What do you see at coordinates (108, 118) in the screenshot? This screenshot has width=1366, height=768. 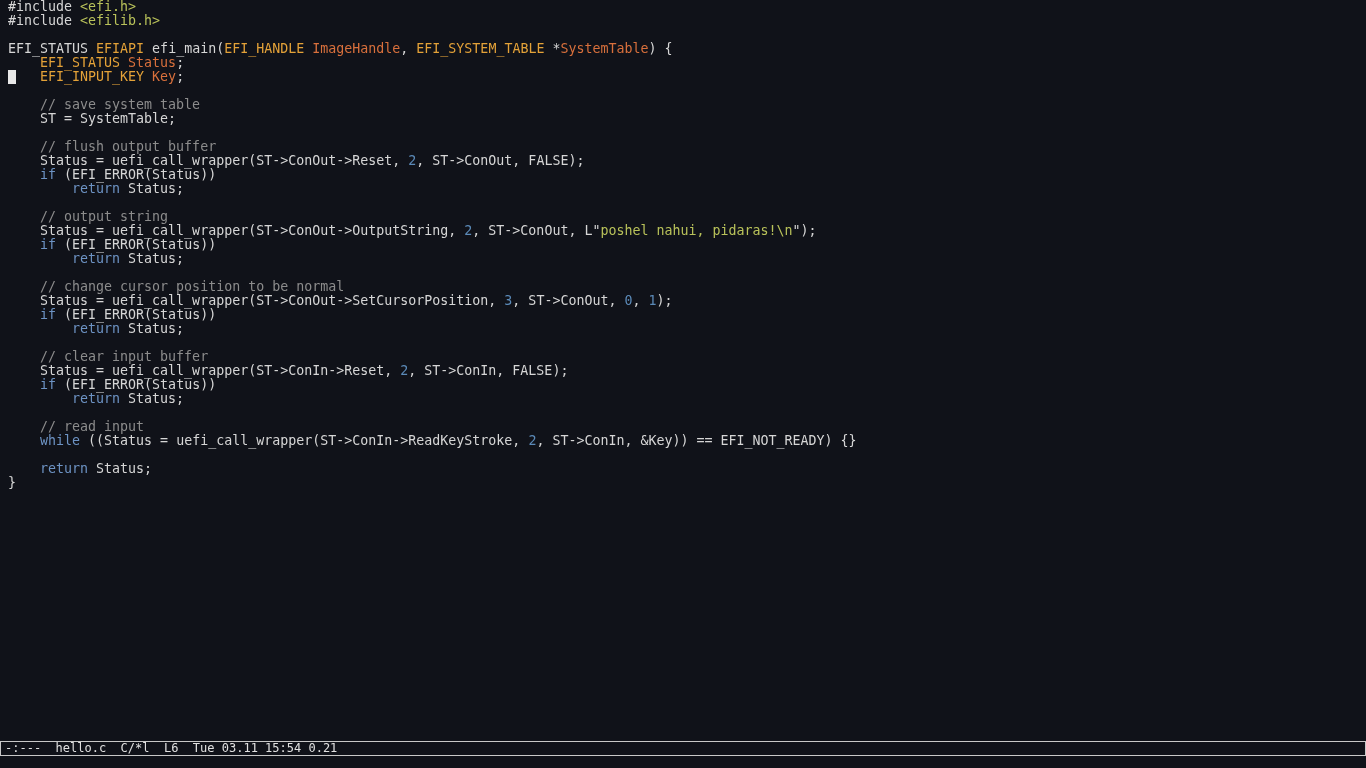 I see `code-line: ST = SystemTable;` at bounding box center [108, 118].